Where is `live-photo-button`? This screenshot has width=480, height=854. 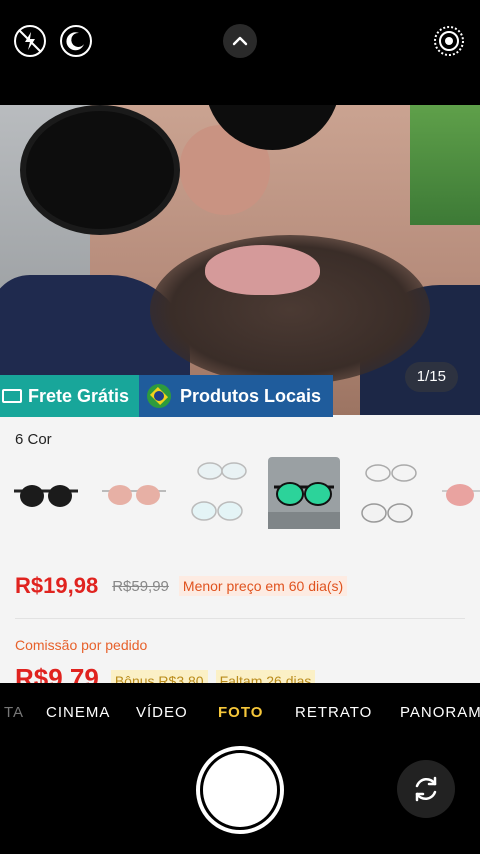 live-photo-button is located at coordinates (449, 41).